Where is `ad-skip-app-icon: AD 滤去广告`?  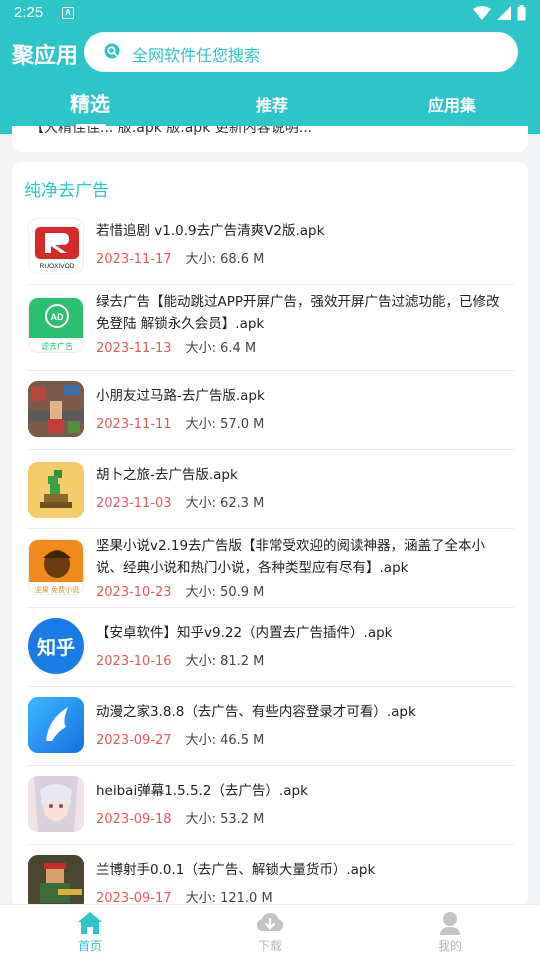
ad-skip-app-icon: AD 滤去广告 is located at coordinates (56, 325).